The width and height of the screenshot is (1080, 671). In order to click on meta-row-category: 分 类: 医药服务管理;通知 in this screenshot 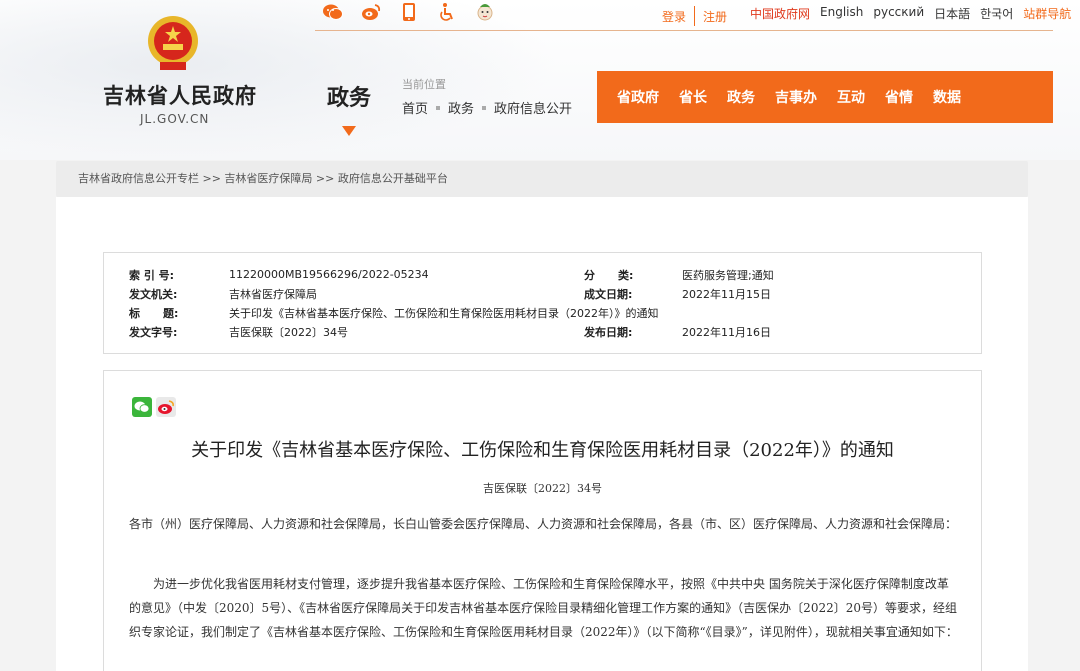, I will do `click(679, 274)`.